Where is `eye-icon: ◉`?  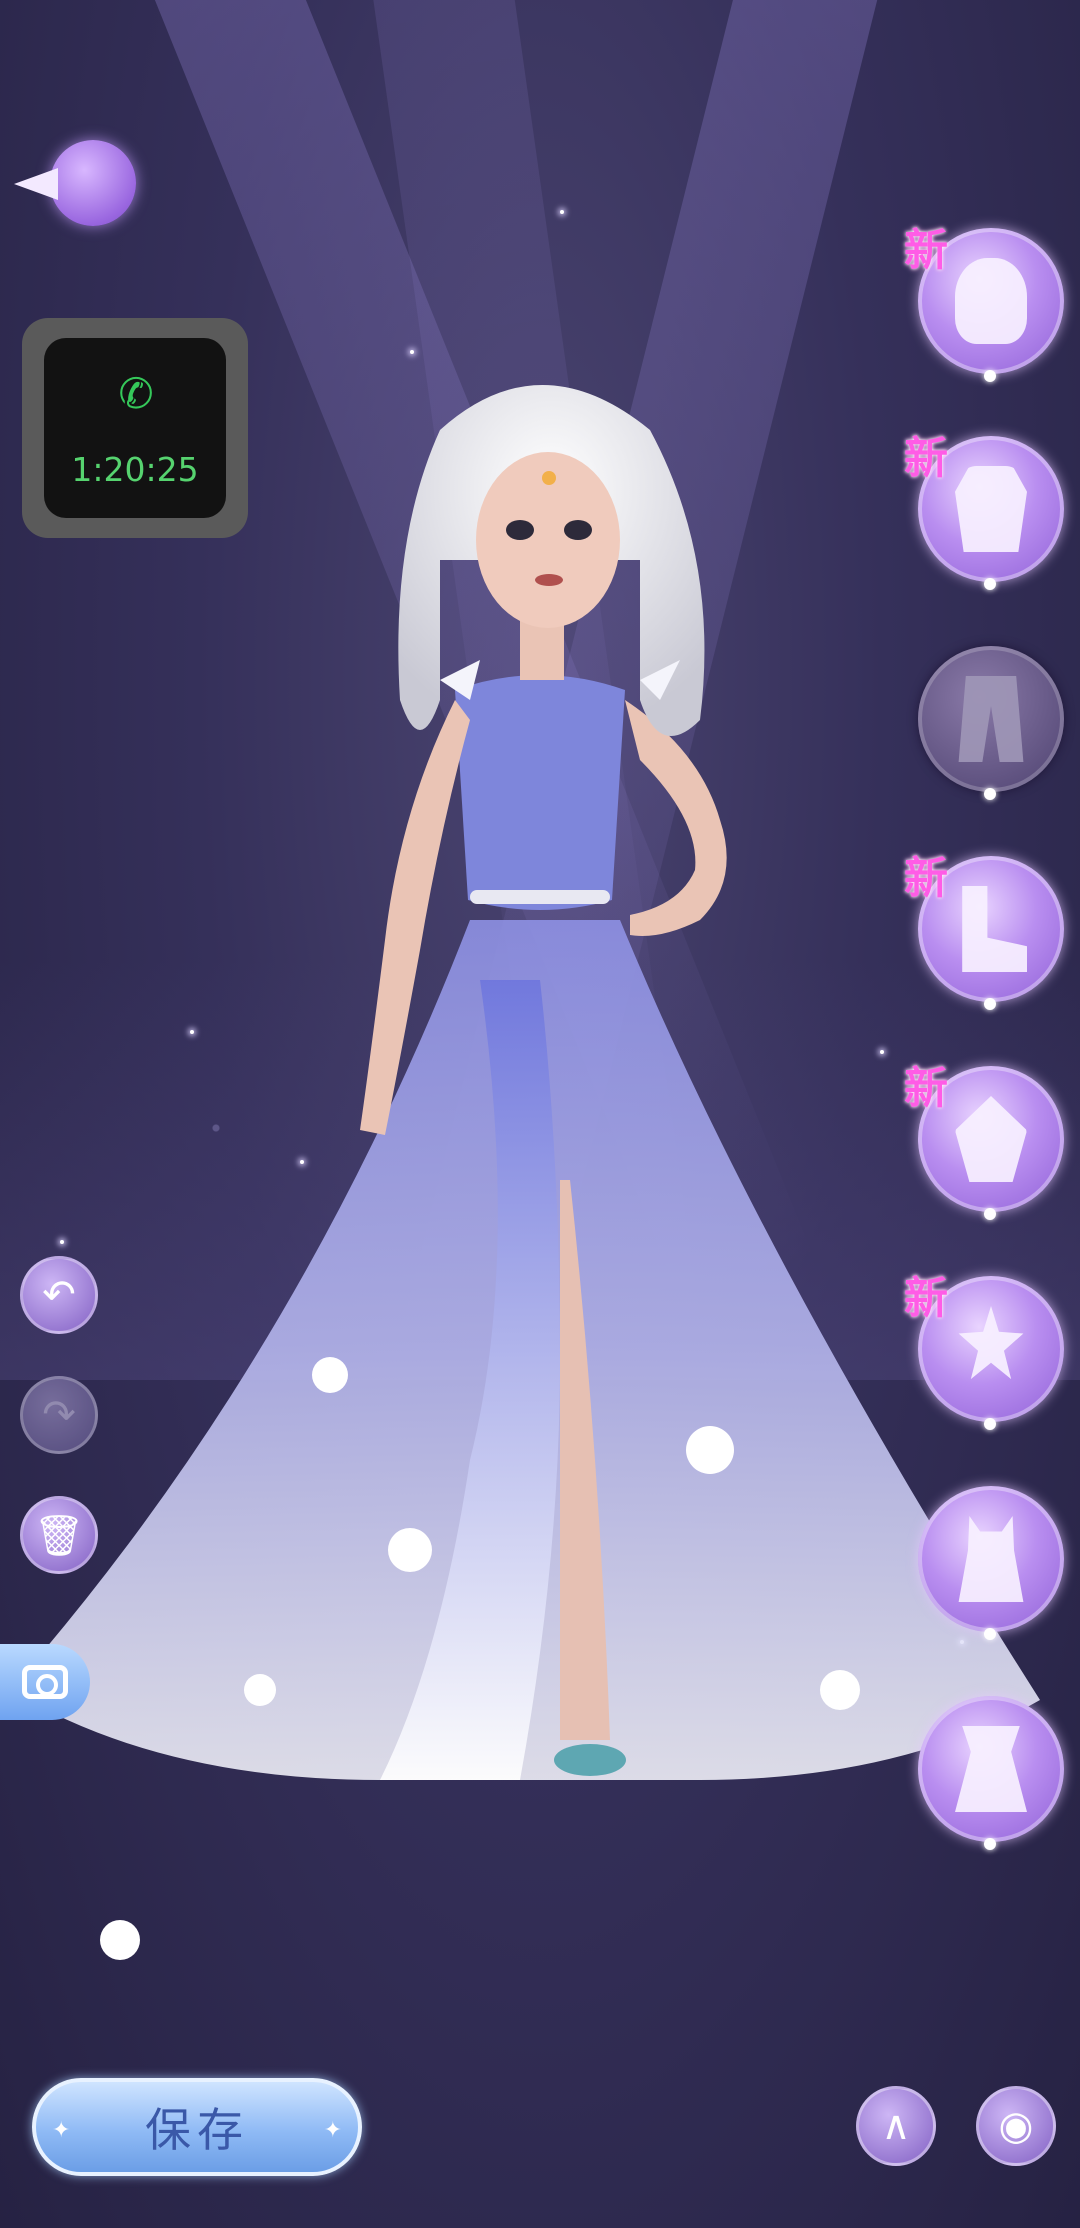
eye-icon: ◉ is located at coordinates (1016, 2126).